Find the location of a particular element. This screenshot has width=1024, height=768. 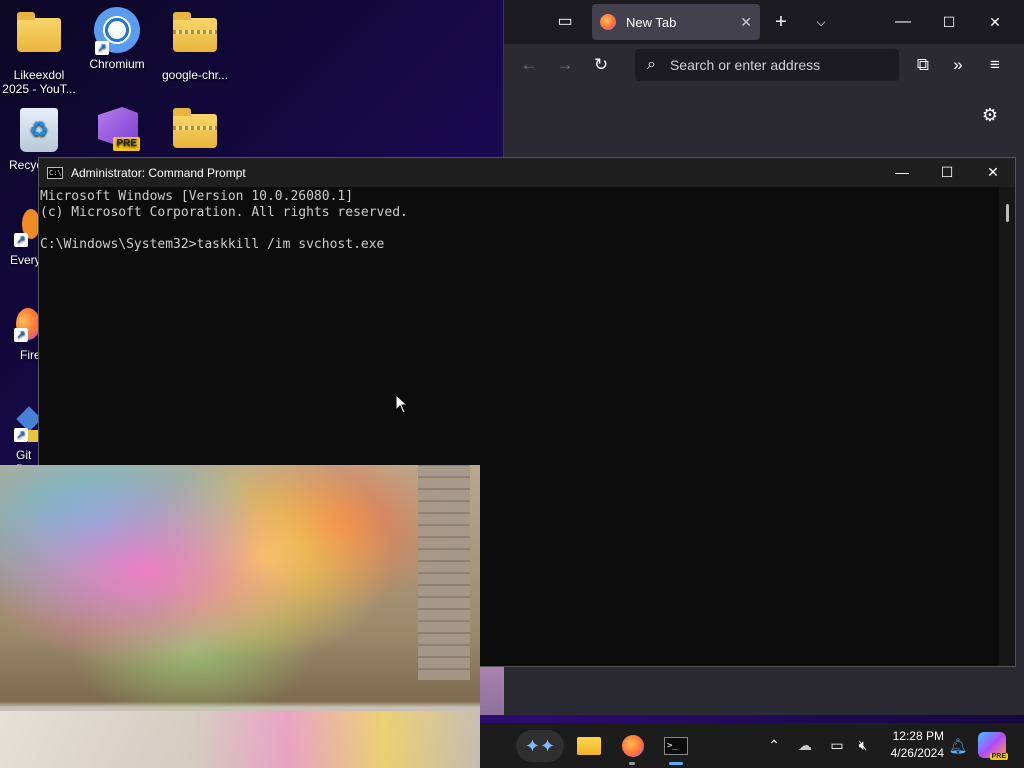

file-explorer-icon is located at coordinates (589, 745).